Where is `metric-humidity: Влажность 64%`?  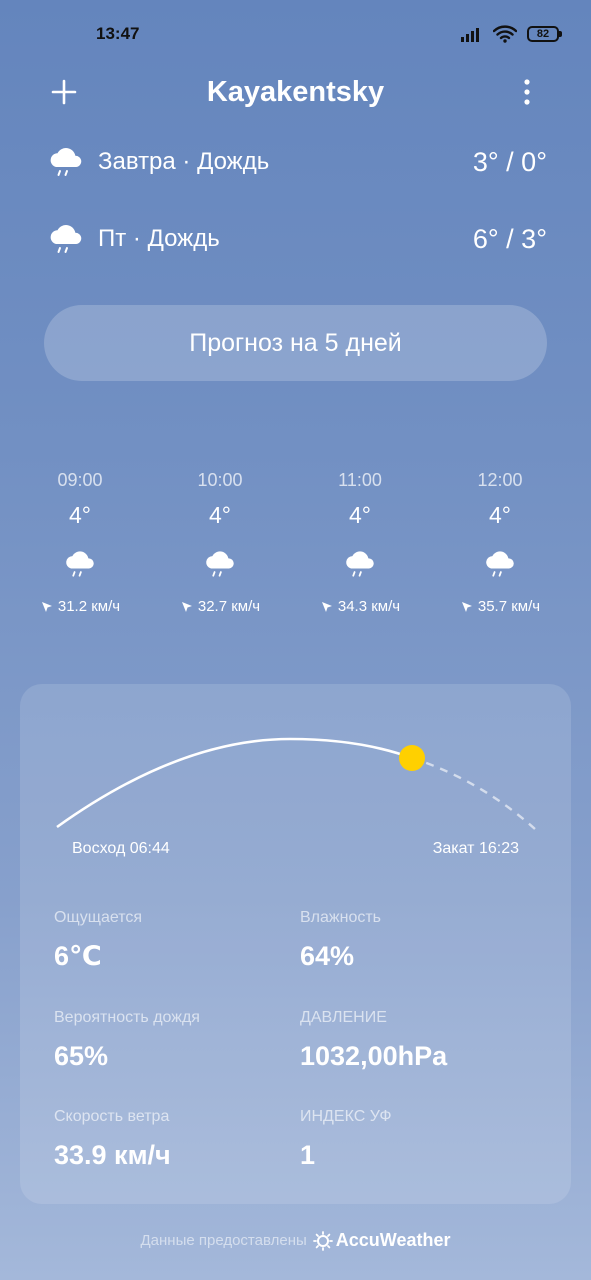
metric-humidity: Влажность 64% is located at coordinates (420, 940).